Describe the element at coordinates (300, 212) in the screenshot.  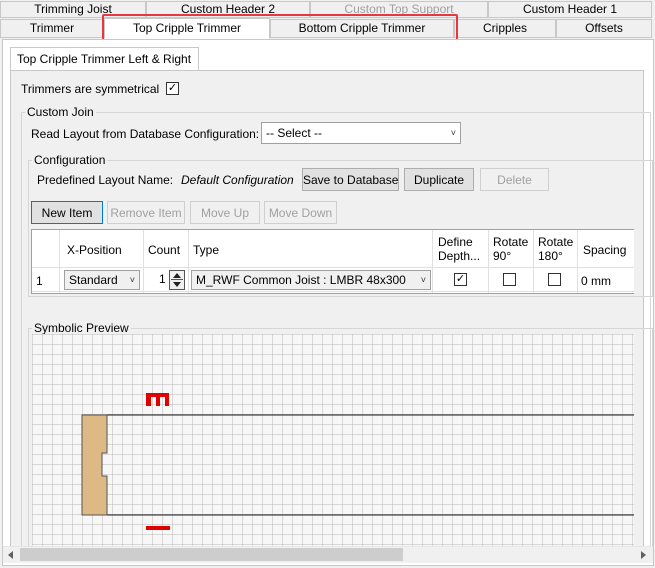
I see `move-down-button: Move Down` at that location.